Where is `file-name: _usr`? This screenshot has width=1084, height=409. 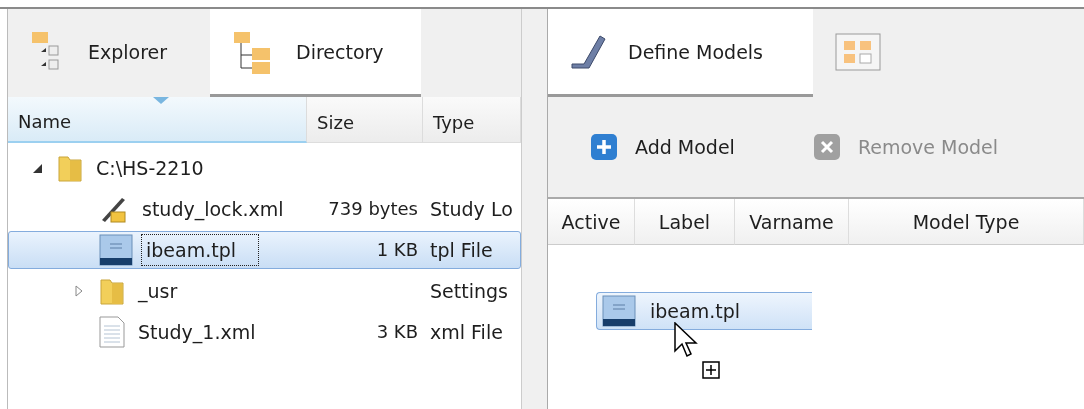 file-name: _usr is located at coordinates (157, 291).